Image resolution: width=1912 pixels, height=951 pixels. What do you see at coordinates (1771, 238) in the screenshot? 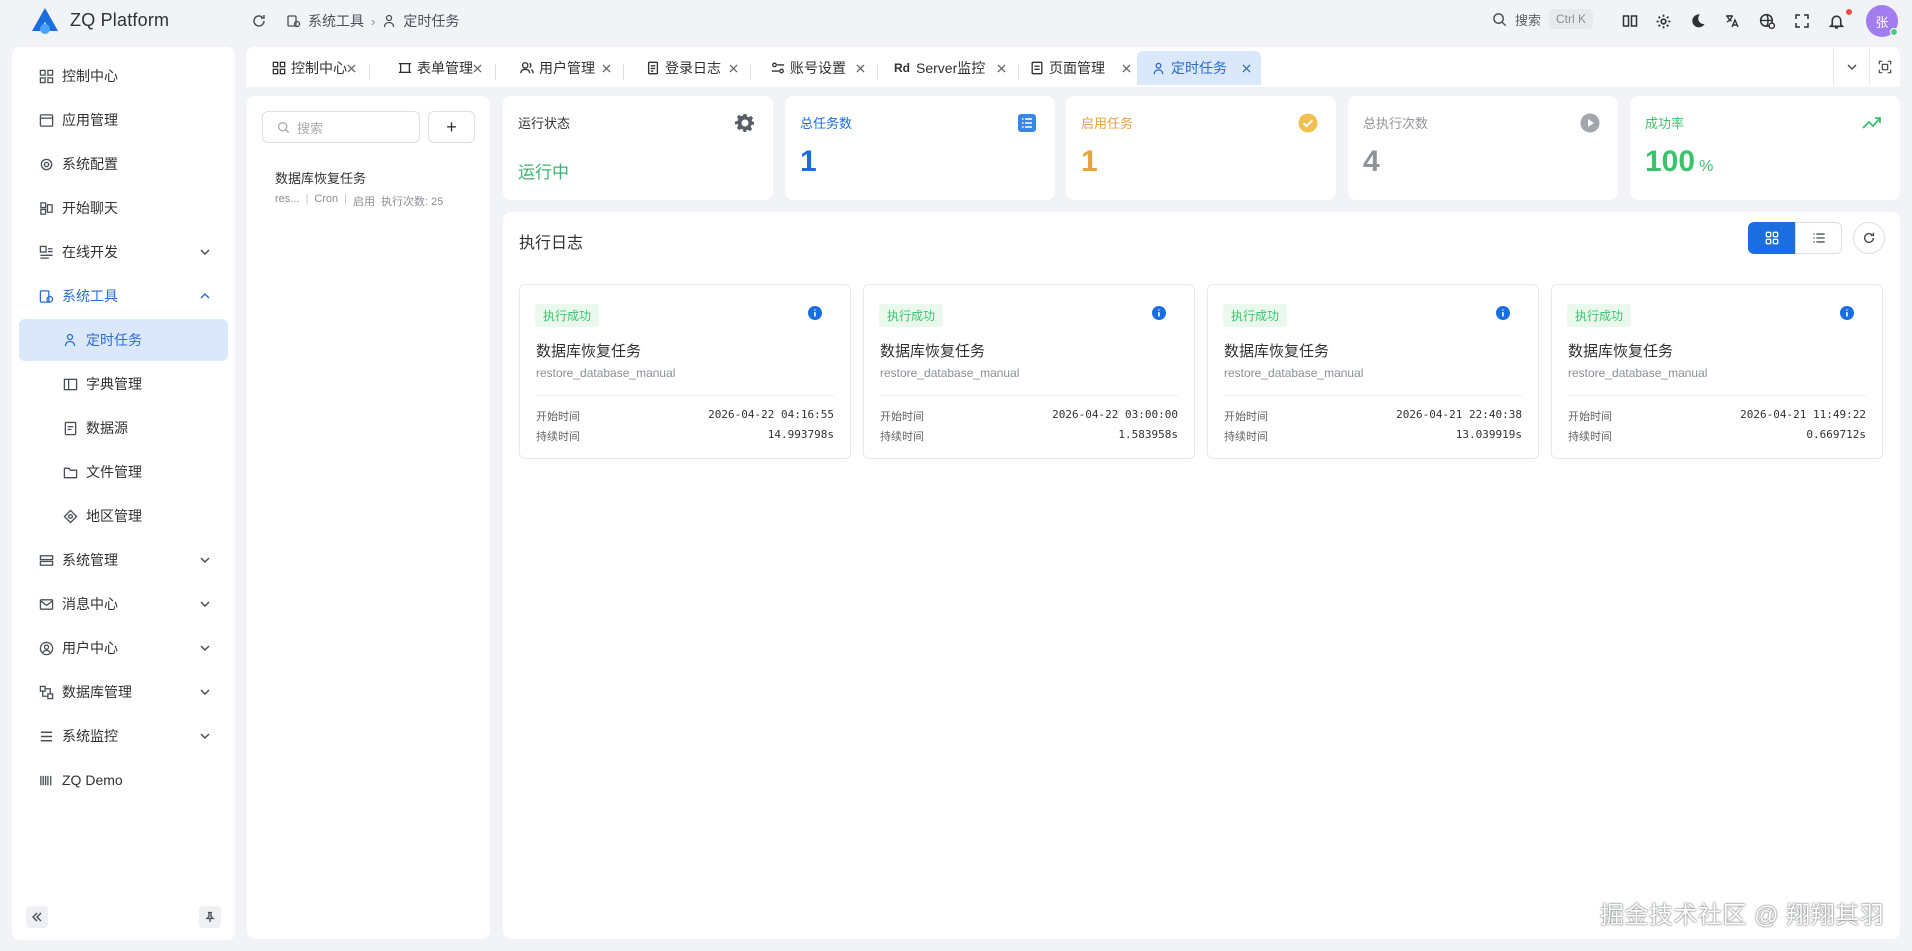
I see `grid-view-button` at bounding box center [1771, 238].